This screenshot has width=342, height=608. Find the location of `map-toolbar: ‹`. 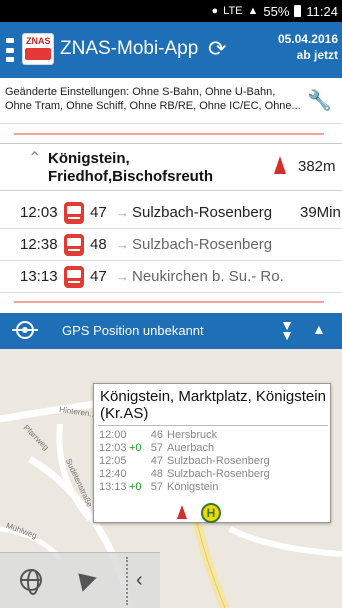

map-toolbar: ‹ is located at coordinates (80, 580).